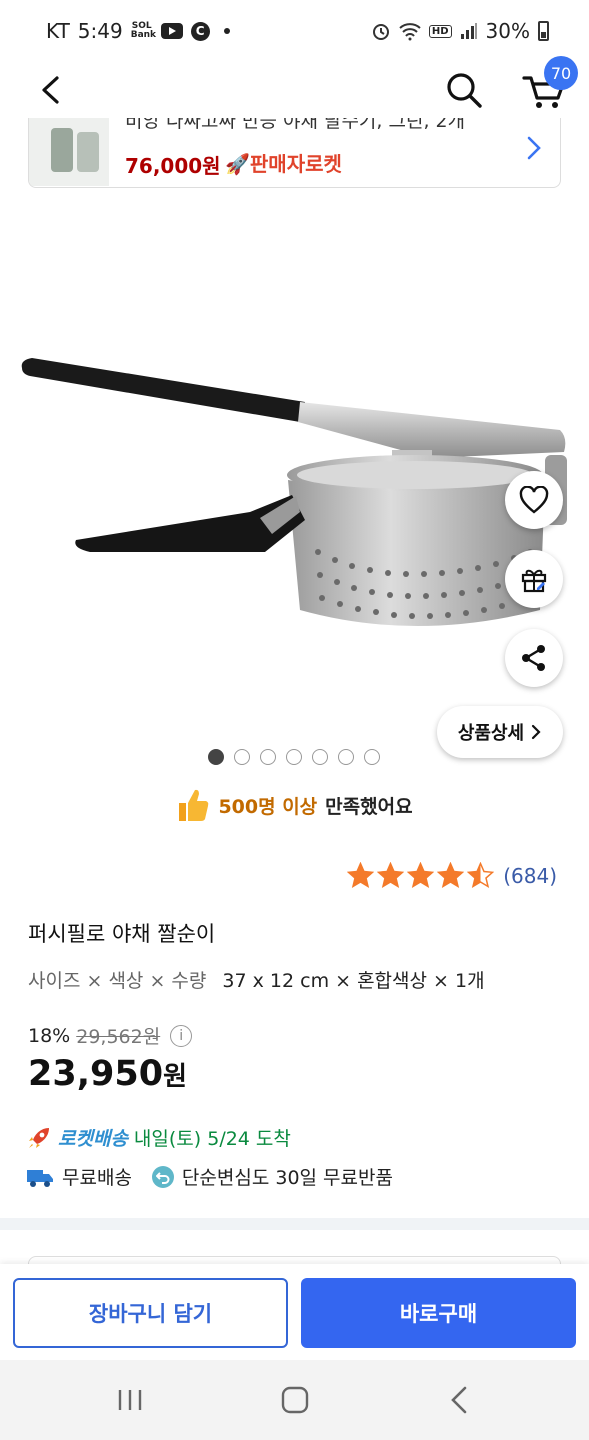 The height and width of the screenshot is (1440, 589). I want to click on gift-icon, so click(534, 581).